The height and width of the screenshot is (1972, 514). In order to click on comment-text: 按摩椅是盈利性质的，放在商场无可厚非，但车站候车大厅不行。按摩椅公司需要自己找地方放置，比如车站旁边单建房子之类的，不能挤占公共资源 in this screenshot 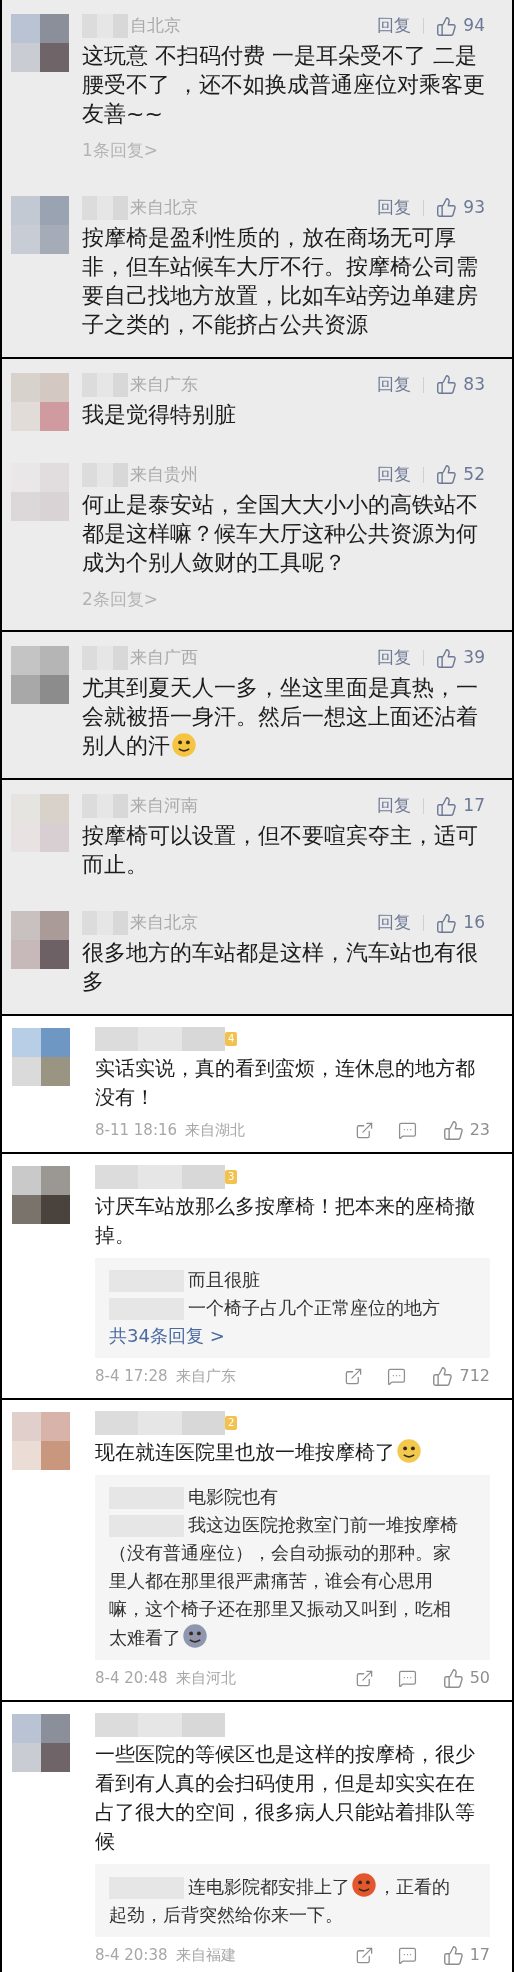, I will do `click(280, 281)`.